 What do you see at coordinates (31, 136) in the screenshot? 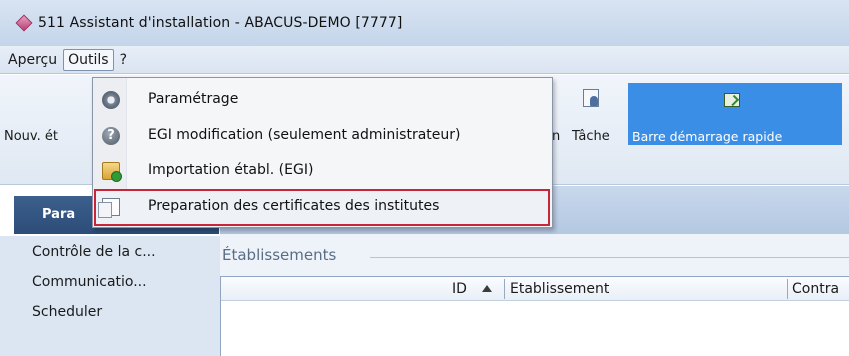
I see `new-establishment-button: Nouv. ét` at bounding box center [31, 136].